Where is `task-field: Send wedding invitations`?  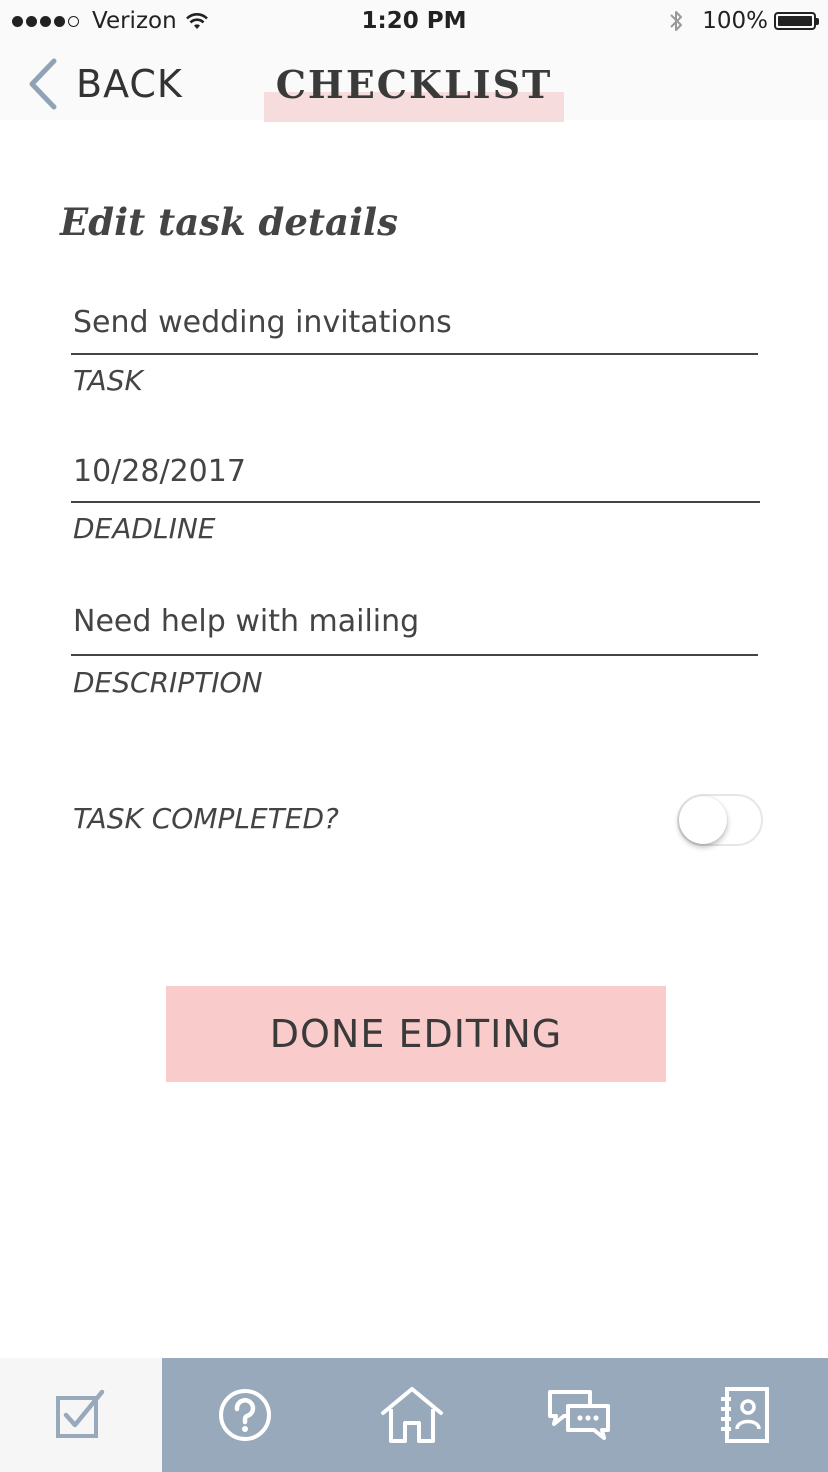 task-field: Send wedding invitations is located at coordinates (262, 322).